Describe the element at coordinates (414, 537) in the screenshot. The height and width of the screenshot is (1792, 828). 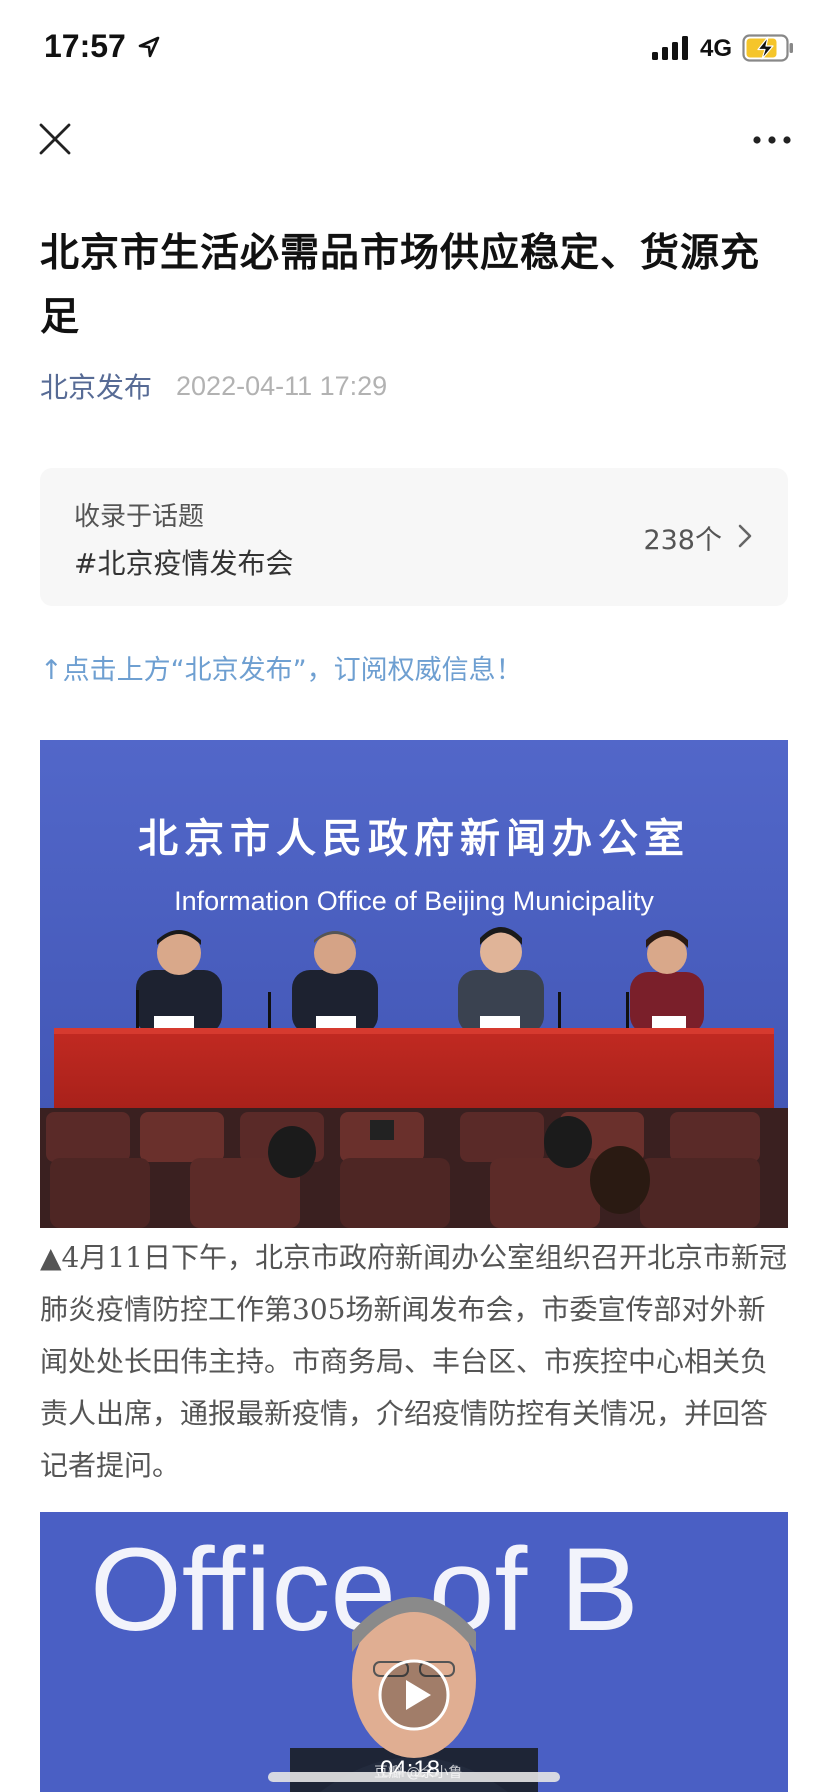
I see `topic-card: 收录于话题 #北京疫情发布会 238个` at that location.